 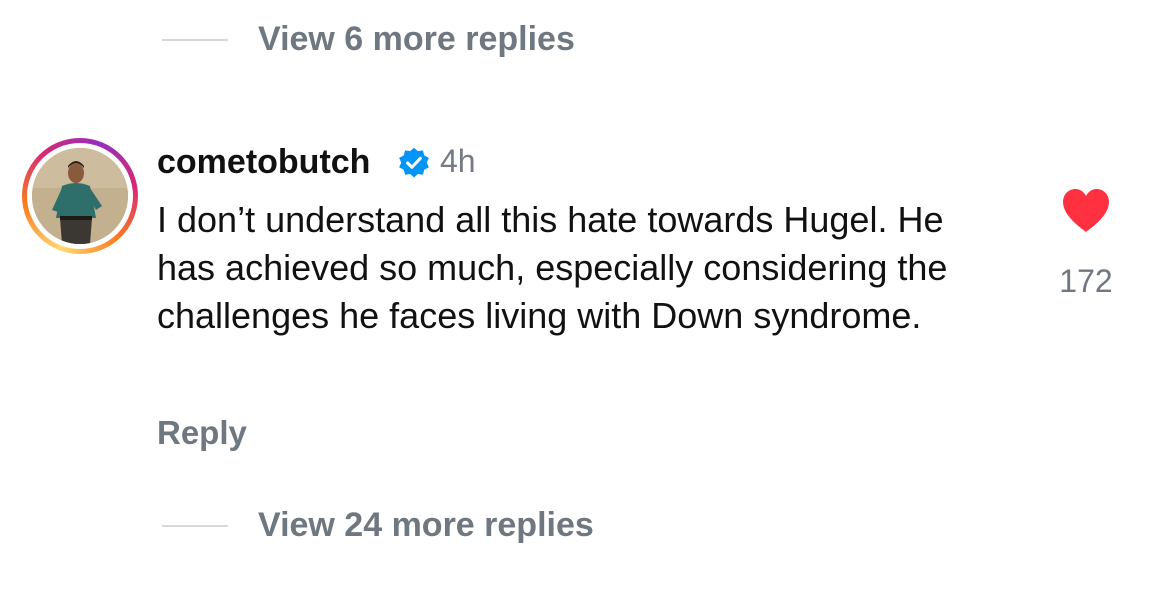 What do you see at coordinates (426, 525) in the screenshot?
I see `view-more-replies-label: View 24 more replies` at bounding box center [426, 525].